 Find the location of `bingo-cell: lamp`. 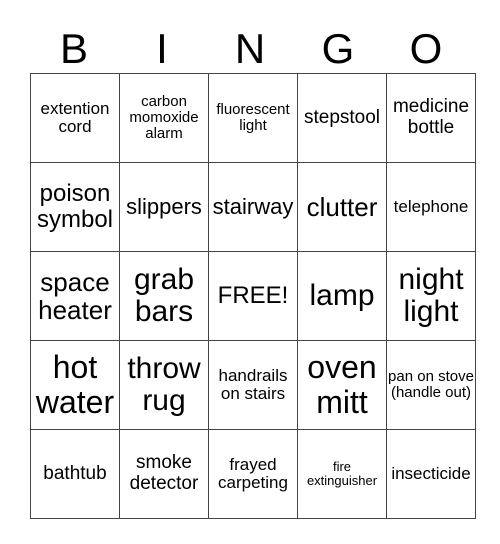

bingo-cell: lamp is located at coordinates (342, 296).